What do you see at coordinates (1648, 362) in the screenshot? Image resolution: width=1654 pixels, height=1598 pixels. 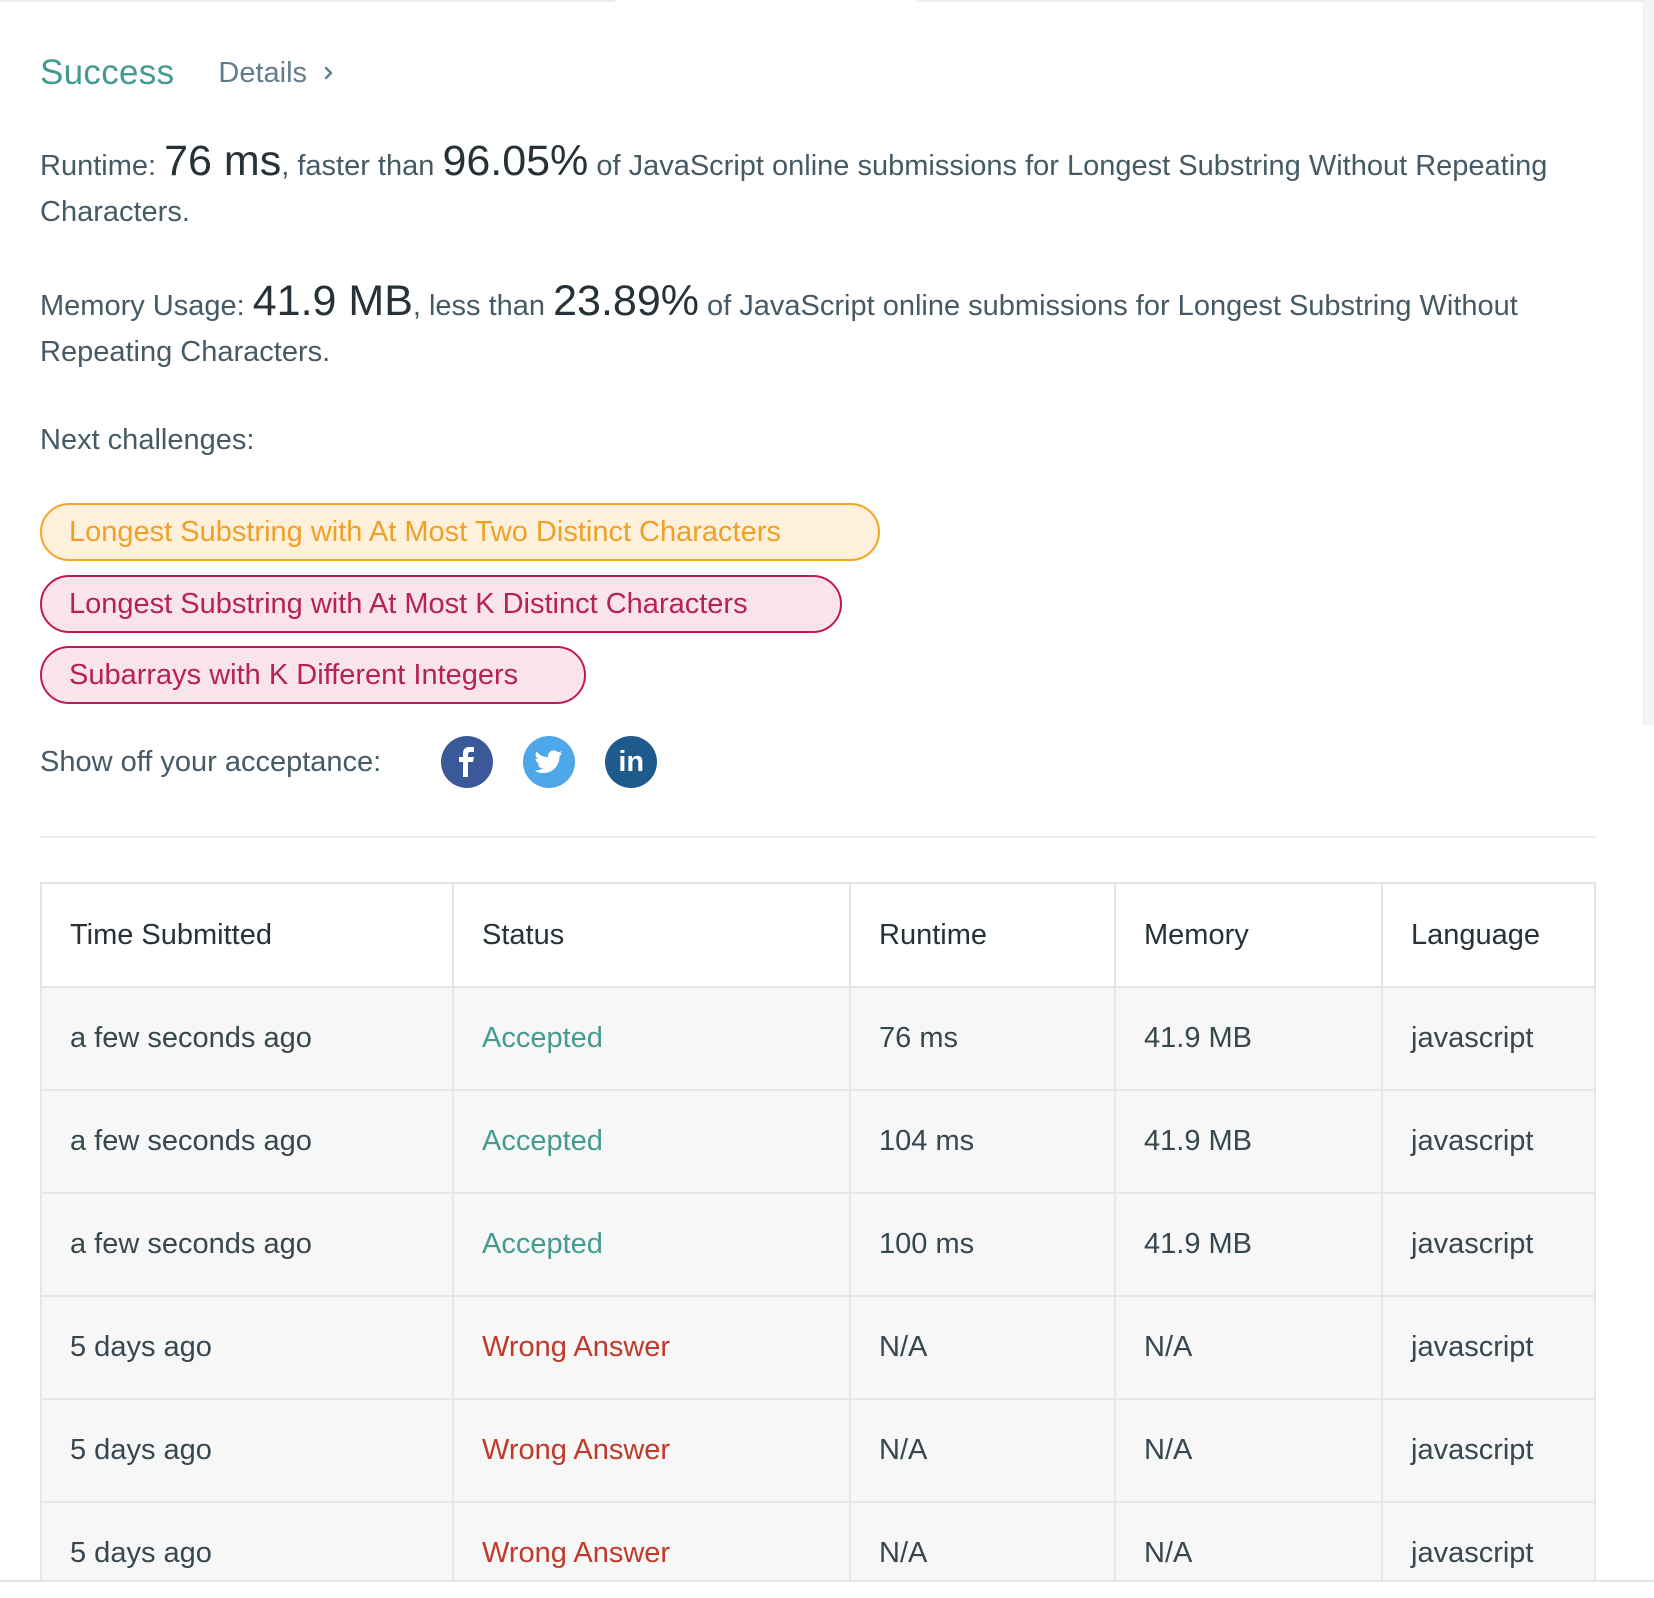 I see `scrollbar` at bounding box center [1648, 362].